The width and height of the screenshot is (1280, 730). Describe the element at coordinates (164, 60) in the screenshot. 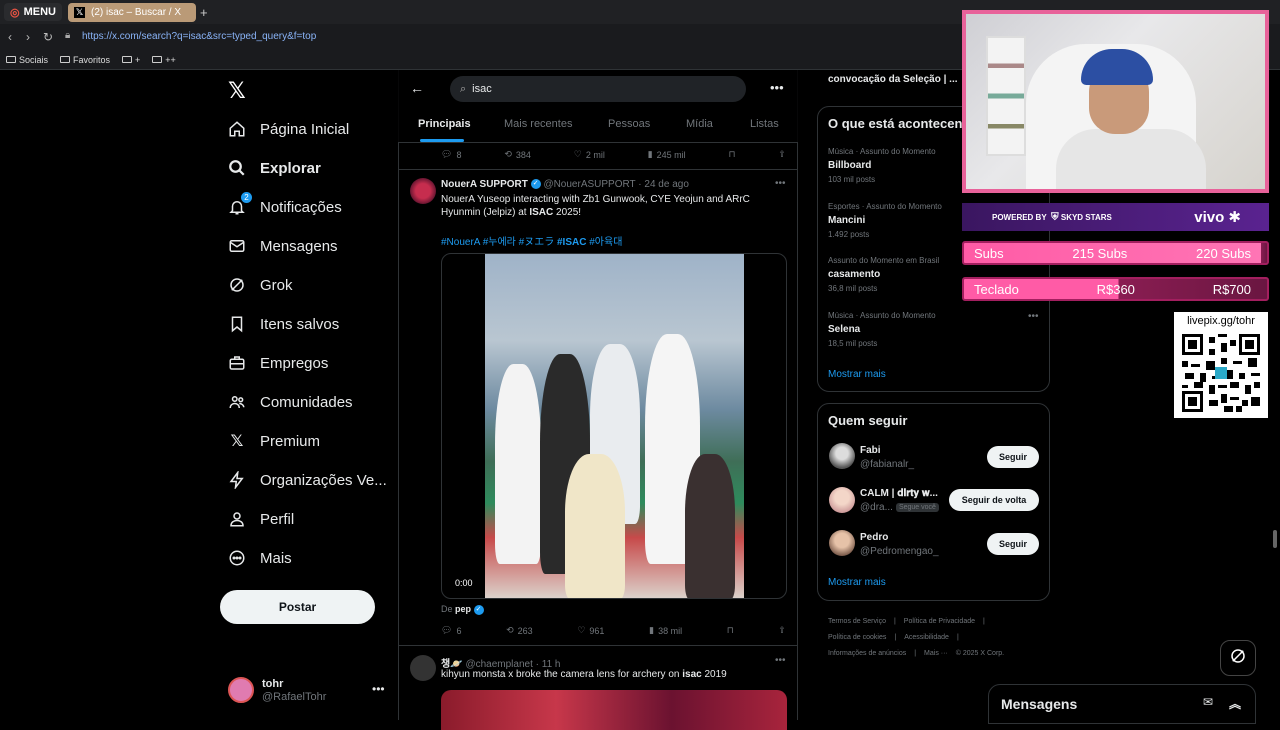

I see `bookmark-folder: ++` at that location.